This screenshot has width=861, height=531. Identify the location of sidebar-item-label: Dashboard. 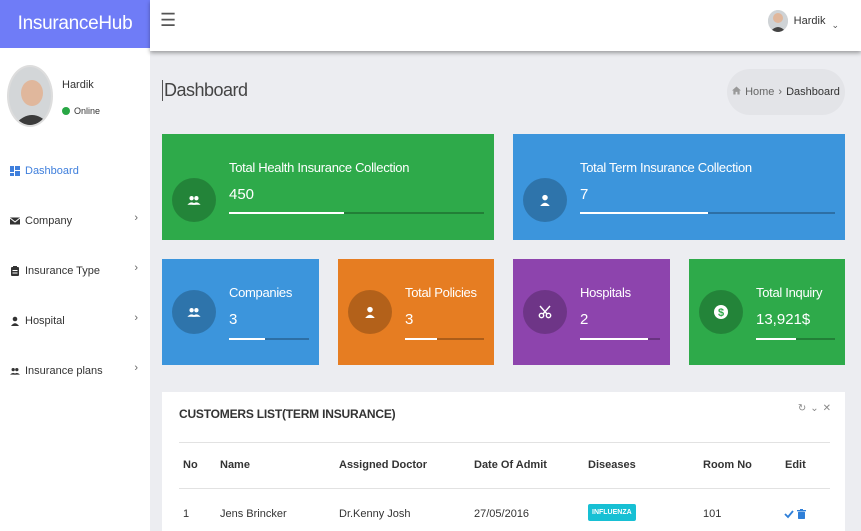
(52, 171).